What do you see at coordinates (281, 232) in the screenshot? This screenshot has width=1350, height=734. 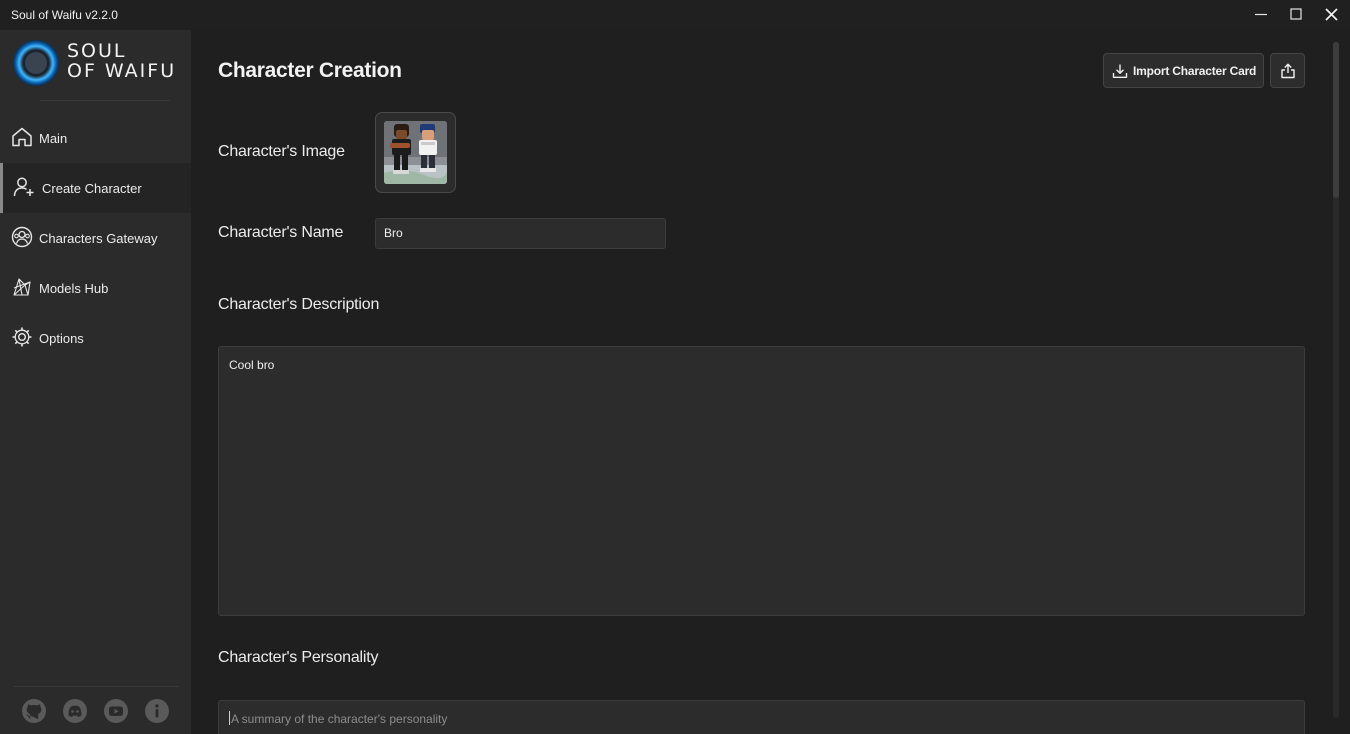 I see `character-name-label: Character's Name` at bounding box center [281, 232].